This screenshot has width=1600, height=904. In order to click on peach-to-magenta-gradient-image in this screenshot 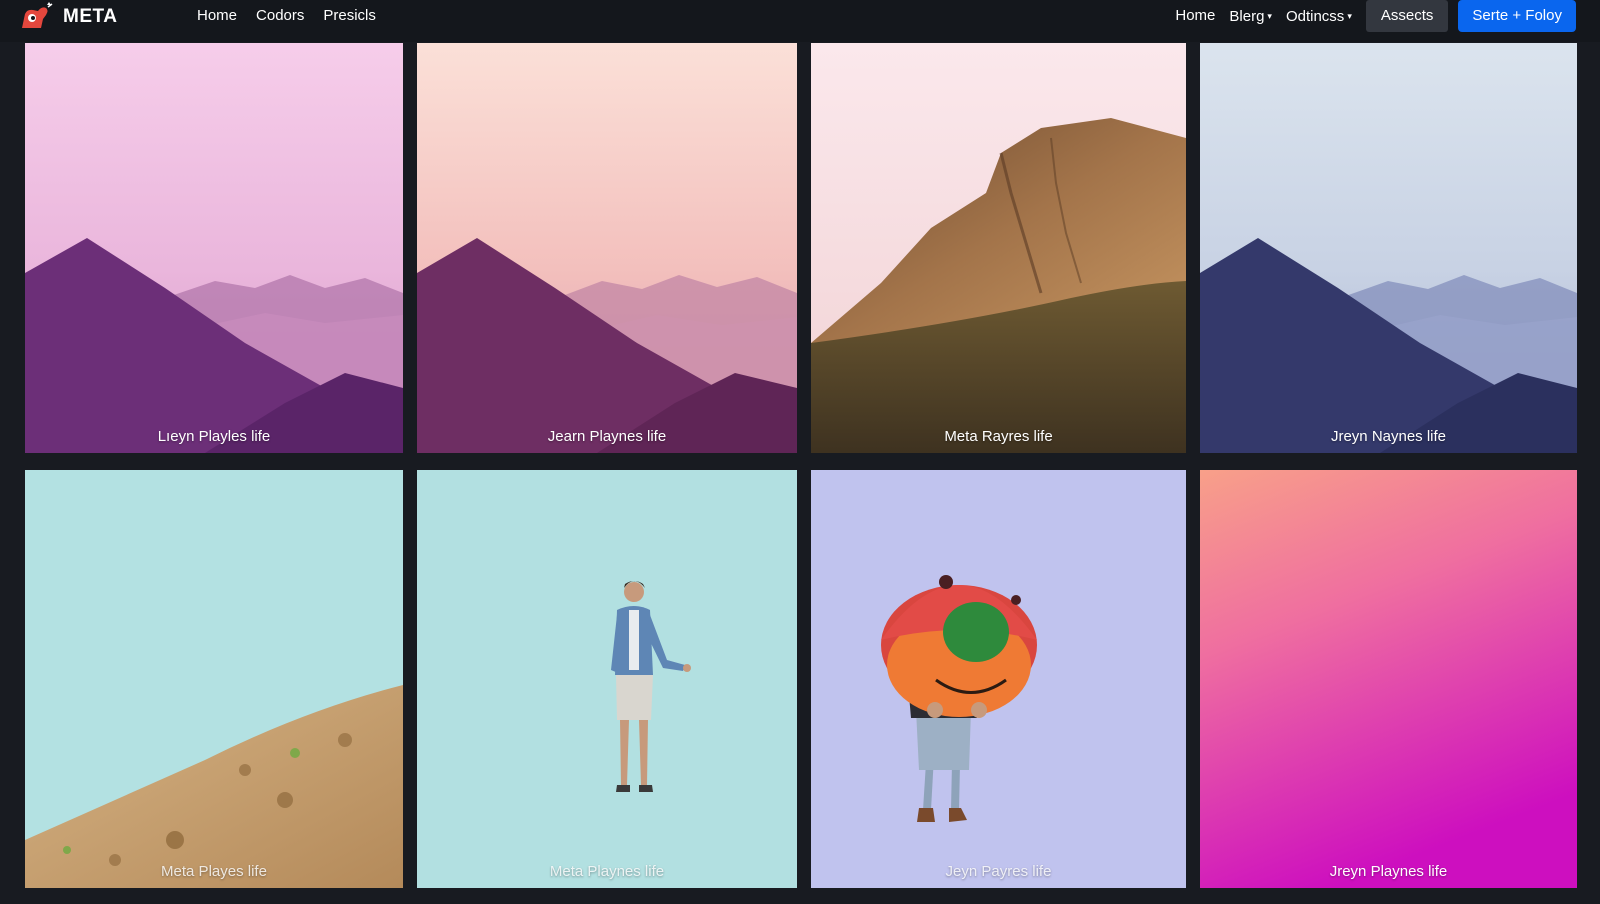, I will do `click(1388, 679)`.